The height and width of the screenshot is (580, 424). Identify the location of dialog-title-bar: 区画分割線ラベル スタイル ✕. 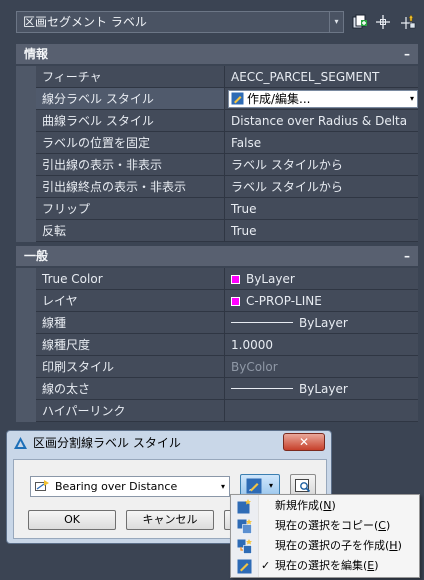
(169, 444).